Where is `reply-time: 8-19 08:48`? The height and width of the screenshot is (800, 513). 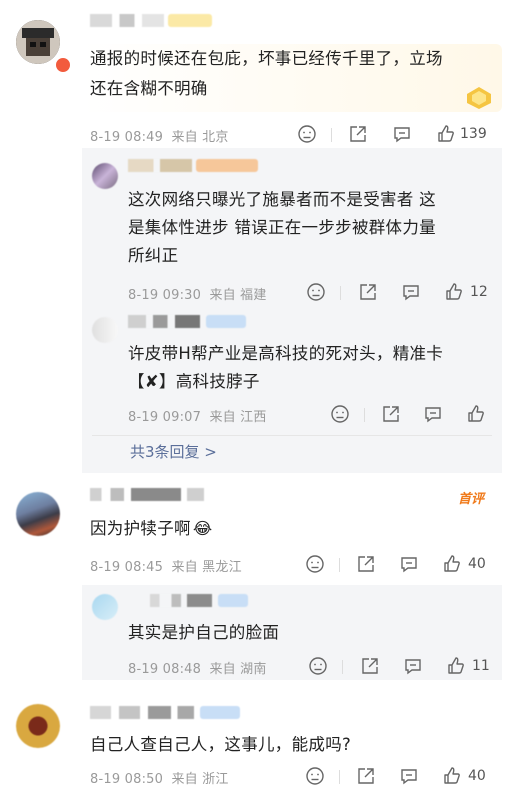
reply-time: 8-19 08:48 is located at coordinates (165, 669).